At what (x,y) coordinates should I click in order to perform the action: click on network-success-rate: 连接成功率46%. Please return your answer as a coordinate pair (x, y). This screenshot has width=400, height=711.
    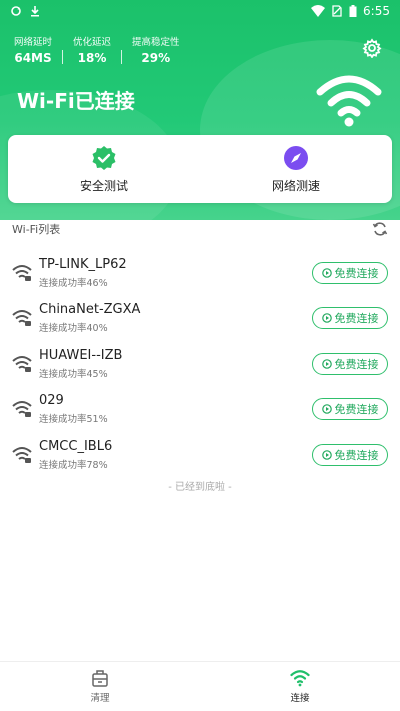
    Looking at the image, I should click on (73, 283).